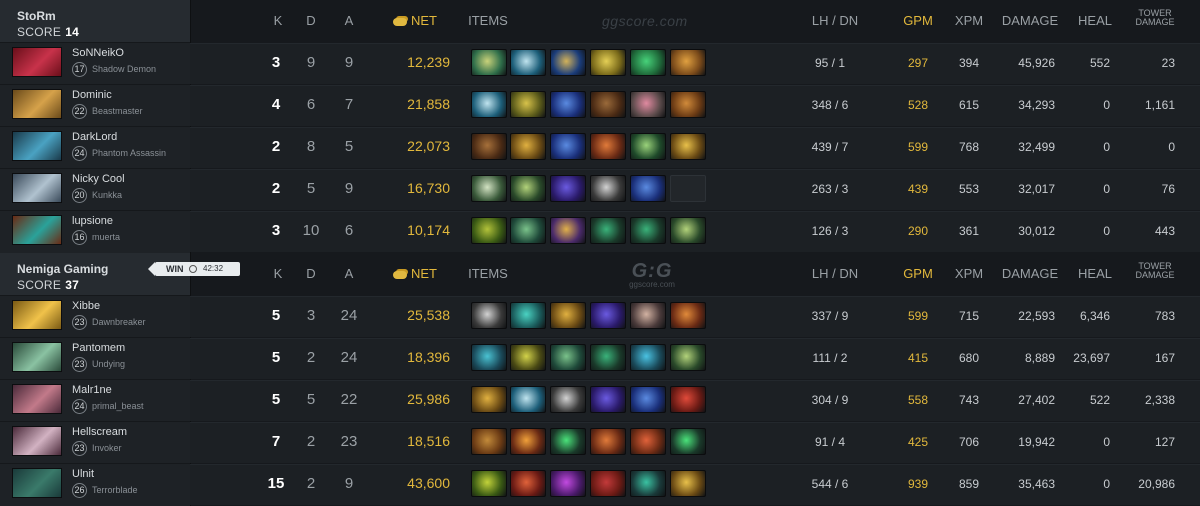  Describe the element at coordinates (86, 306) in the screenshot. I see `player-name: Xibbe` at that location.